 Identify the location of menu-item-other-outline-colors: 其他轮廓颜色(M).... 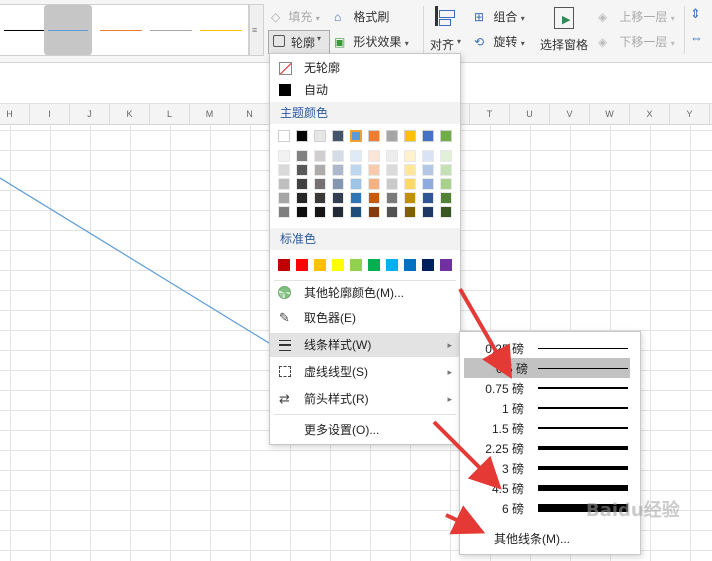
(365, 293).